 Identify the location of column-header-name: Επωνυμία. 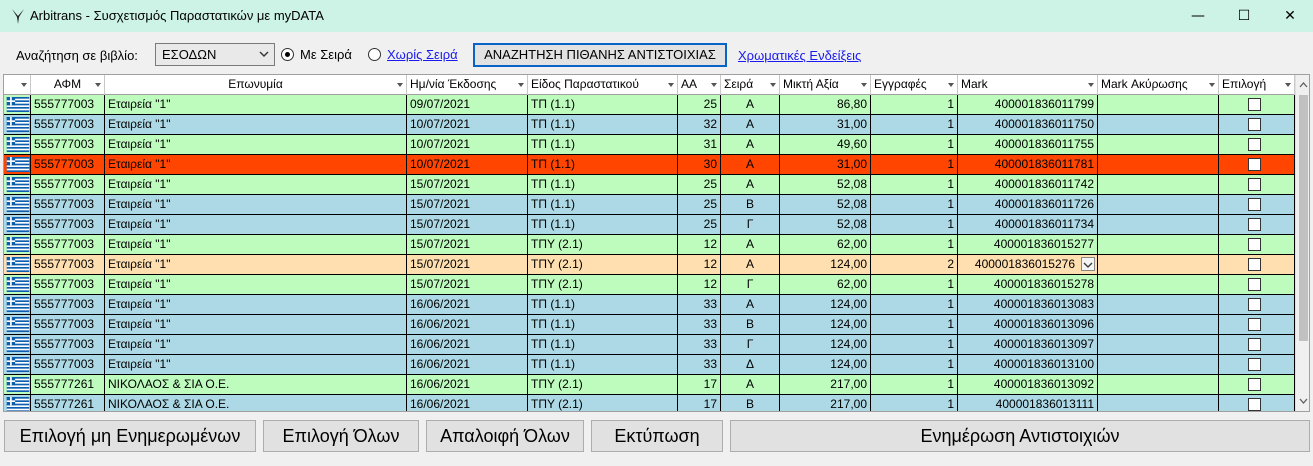
(256, 85).